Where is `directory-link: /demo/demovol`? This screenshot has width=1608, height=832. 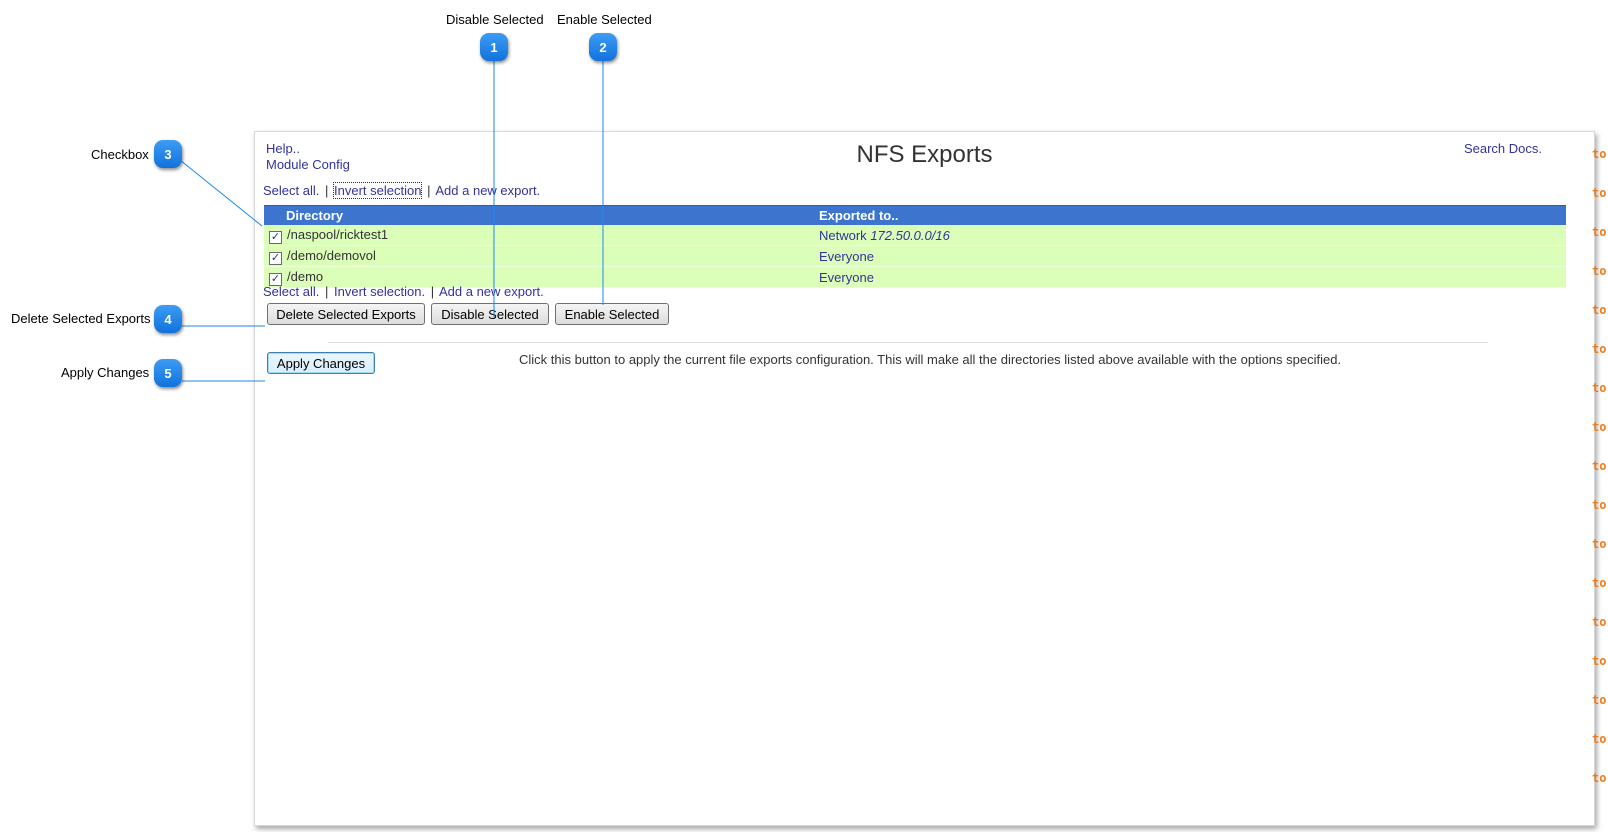 directory-link: /demo/demovol is located at coordinates (331, 255).